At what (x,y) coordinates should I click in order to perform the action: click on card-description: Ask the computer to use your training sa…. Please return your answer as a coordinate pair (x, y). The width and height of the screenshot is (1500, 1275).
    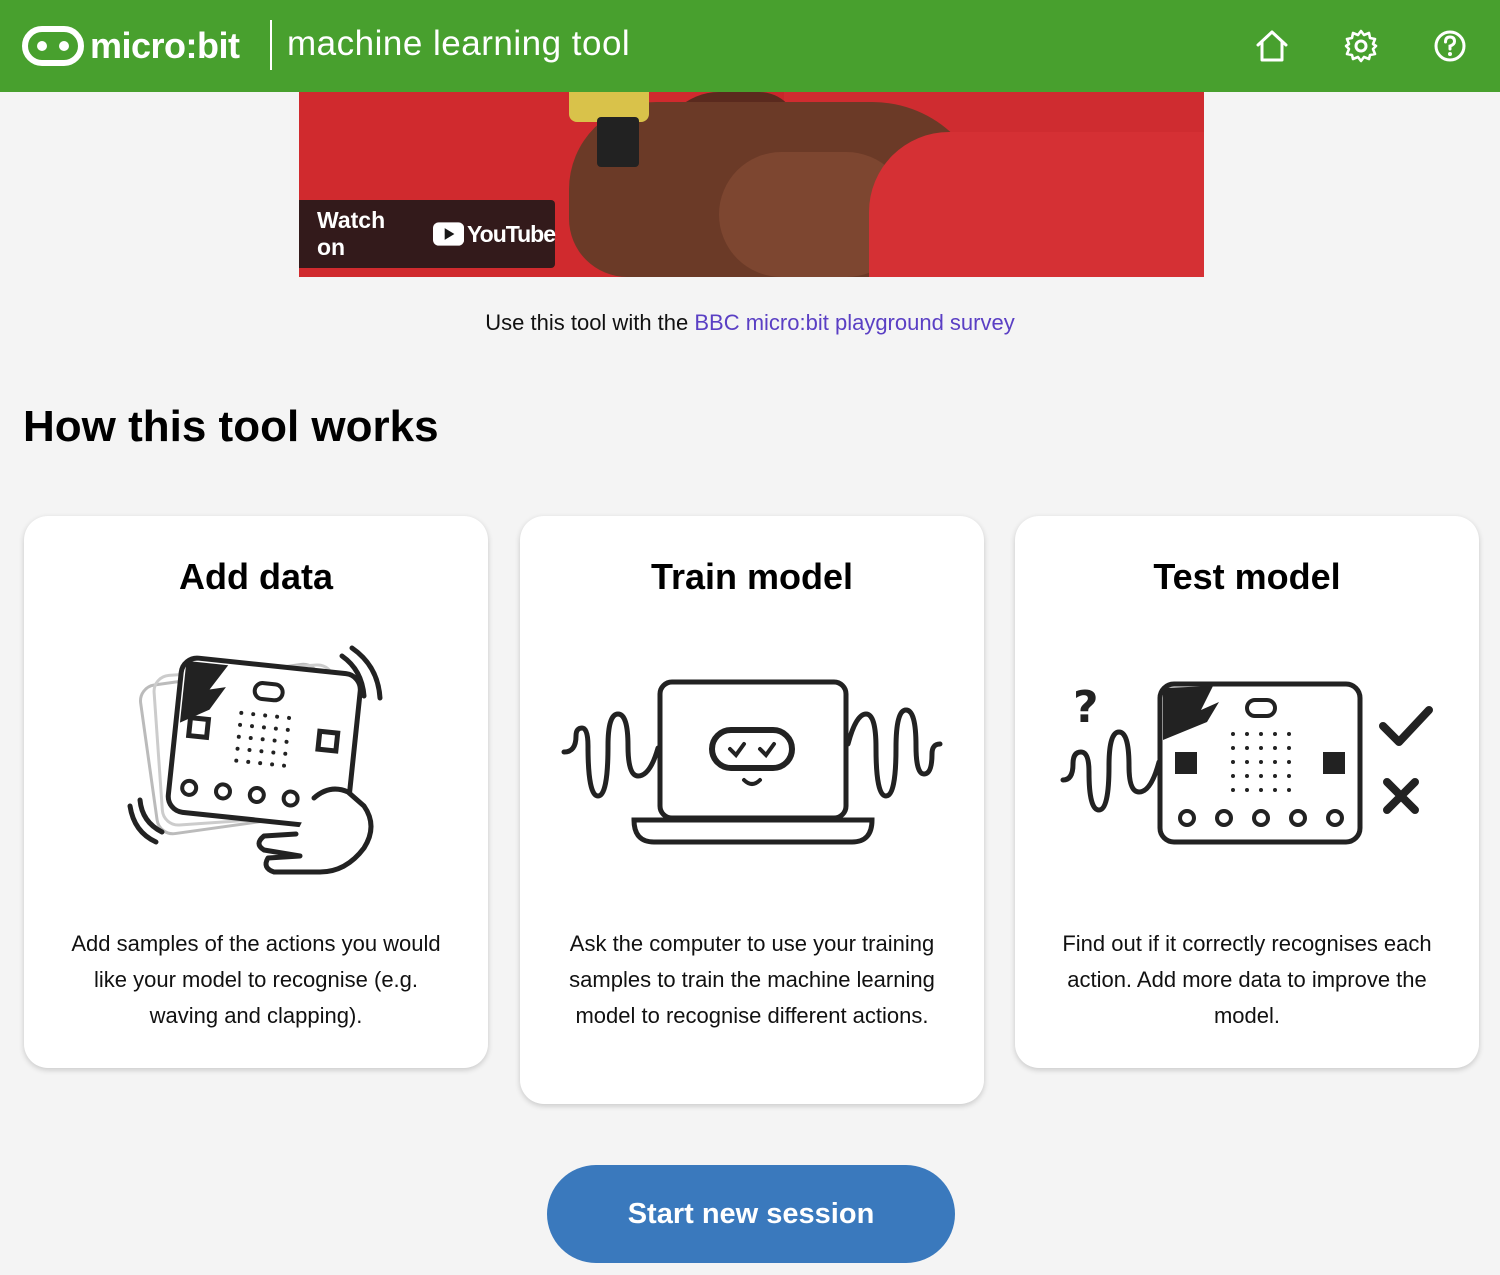
    Looking at the image, I should click on (752, 979).